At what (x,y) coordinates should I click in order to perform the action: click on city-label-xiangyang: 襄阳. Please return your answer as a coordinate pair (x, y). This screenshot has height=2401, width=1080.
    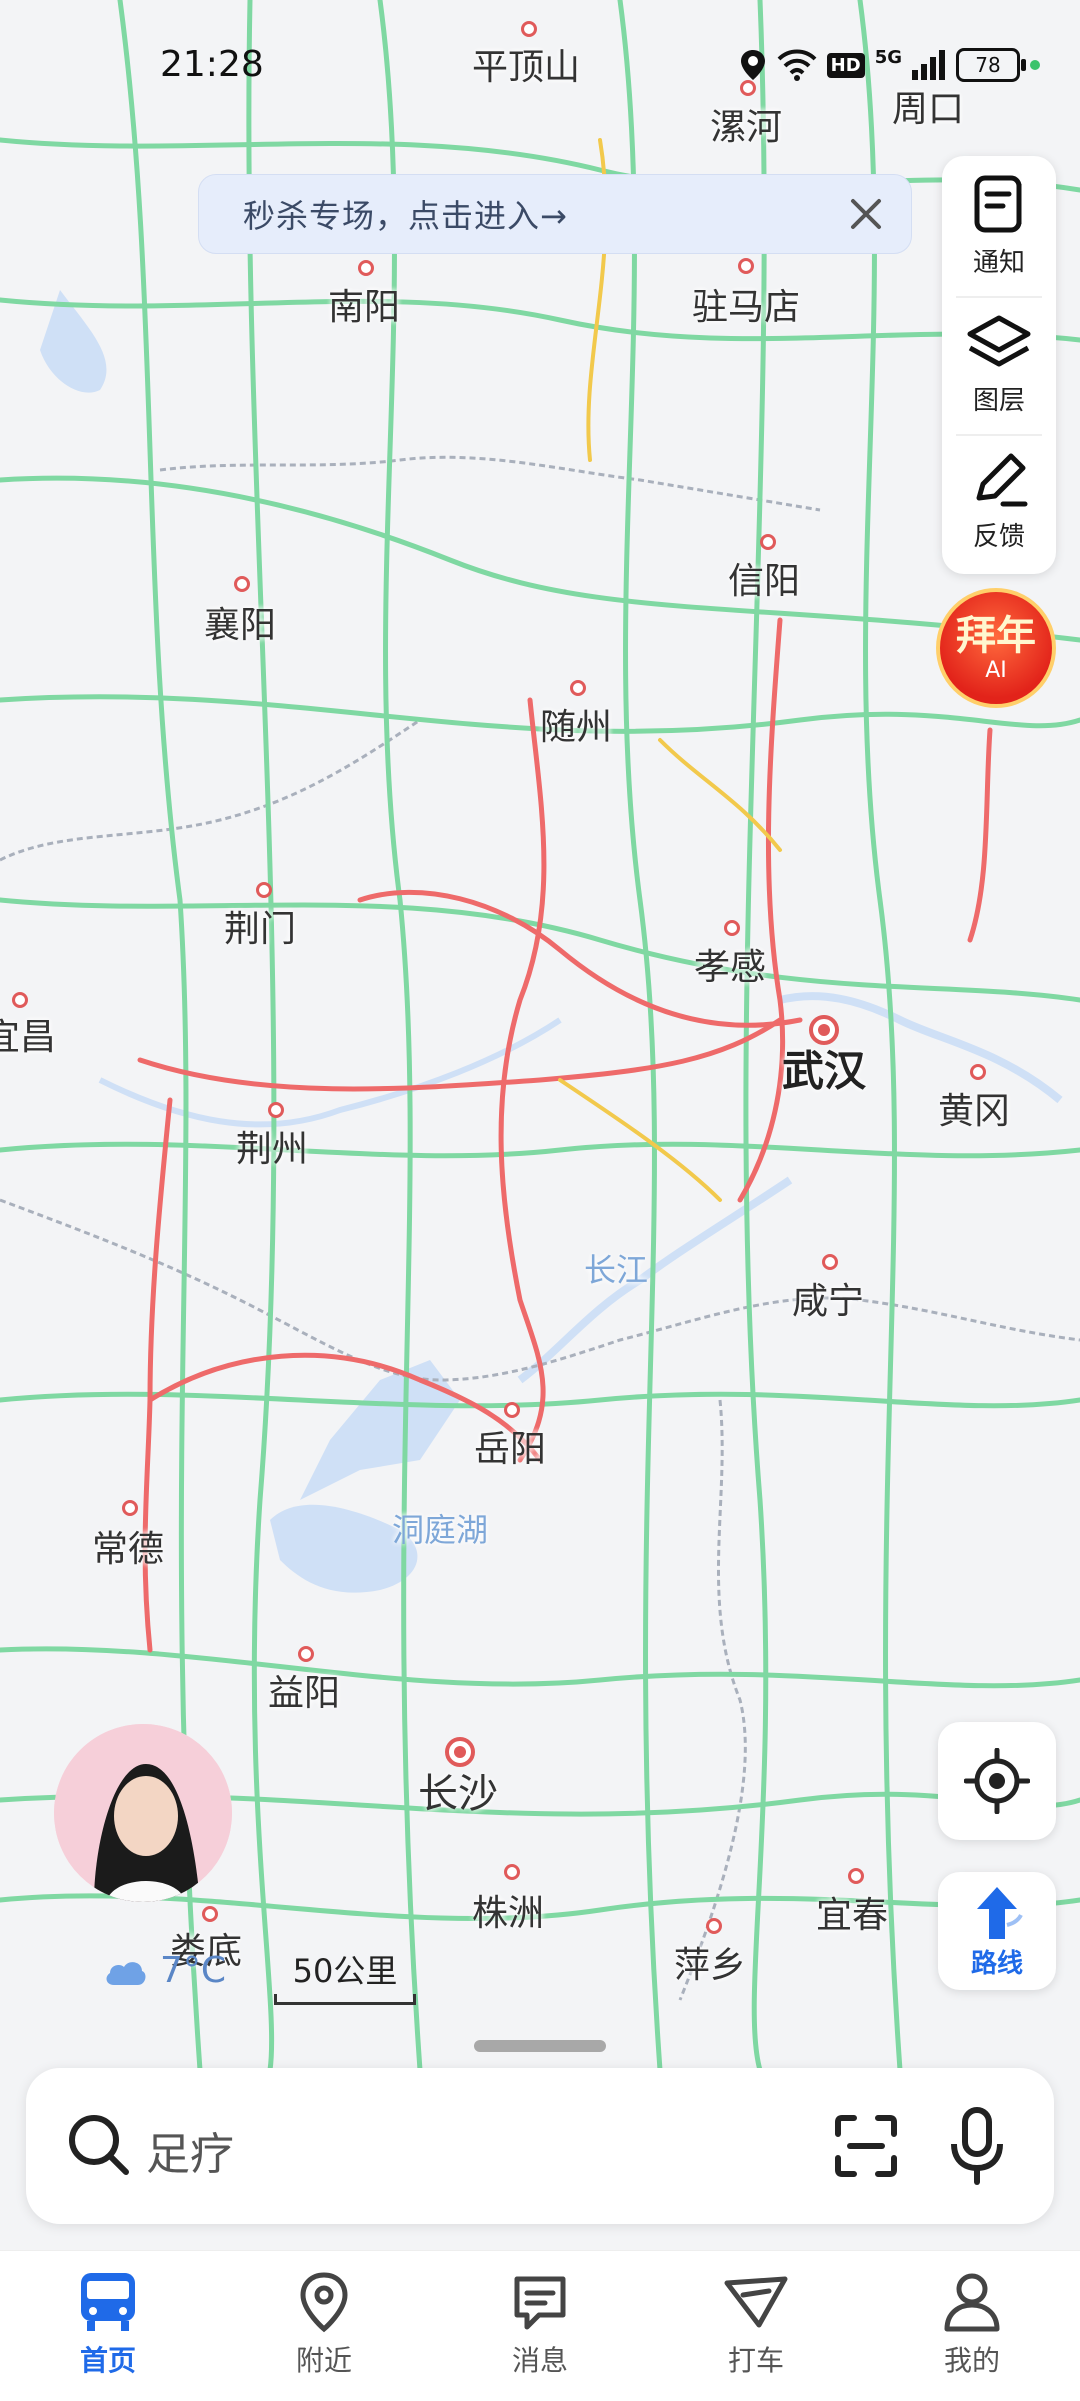
    Looking at the image, I should click on (240, 622).